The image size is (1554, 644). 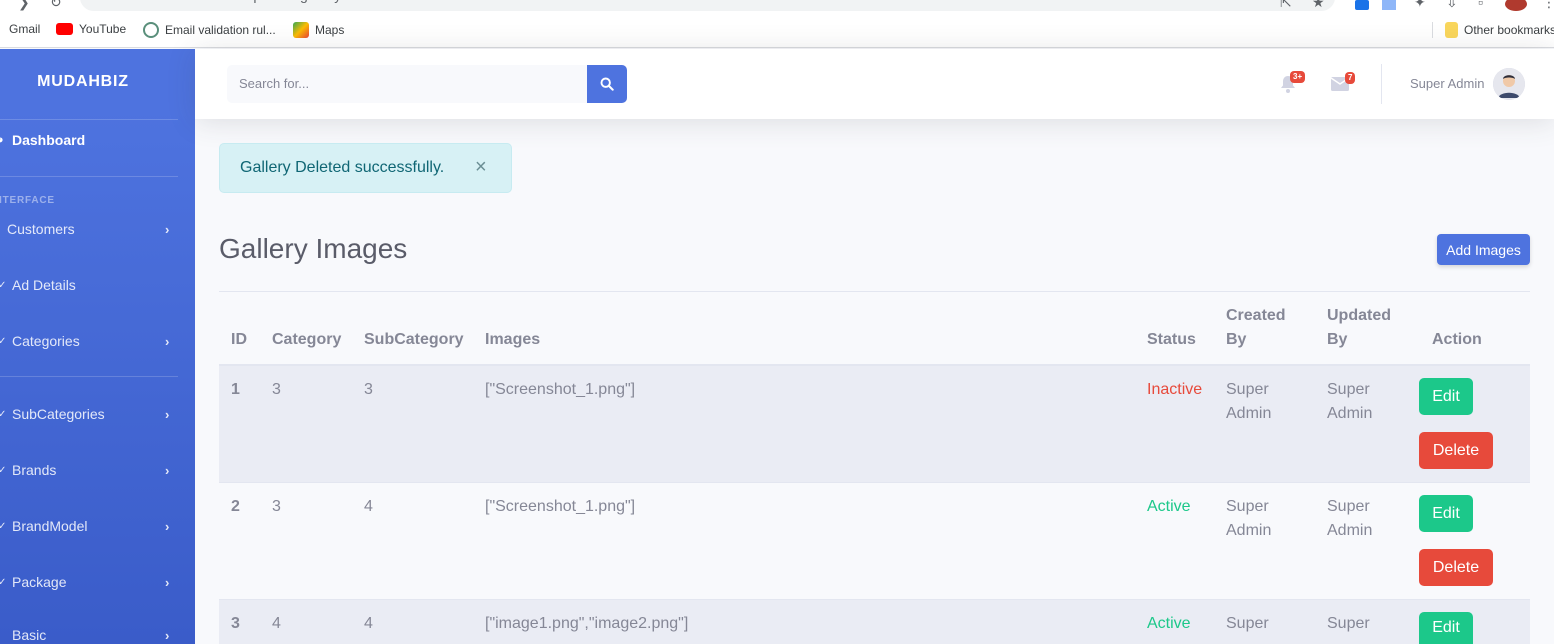 What do you see at coordinates (313, 248) in the screenshot?
I see `page-title: Gallery Images` at bounding box center [313, 248].